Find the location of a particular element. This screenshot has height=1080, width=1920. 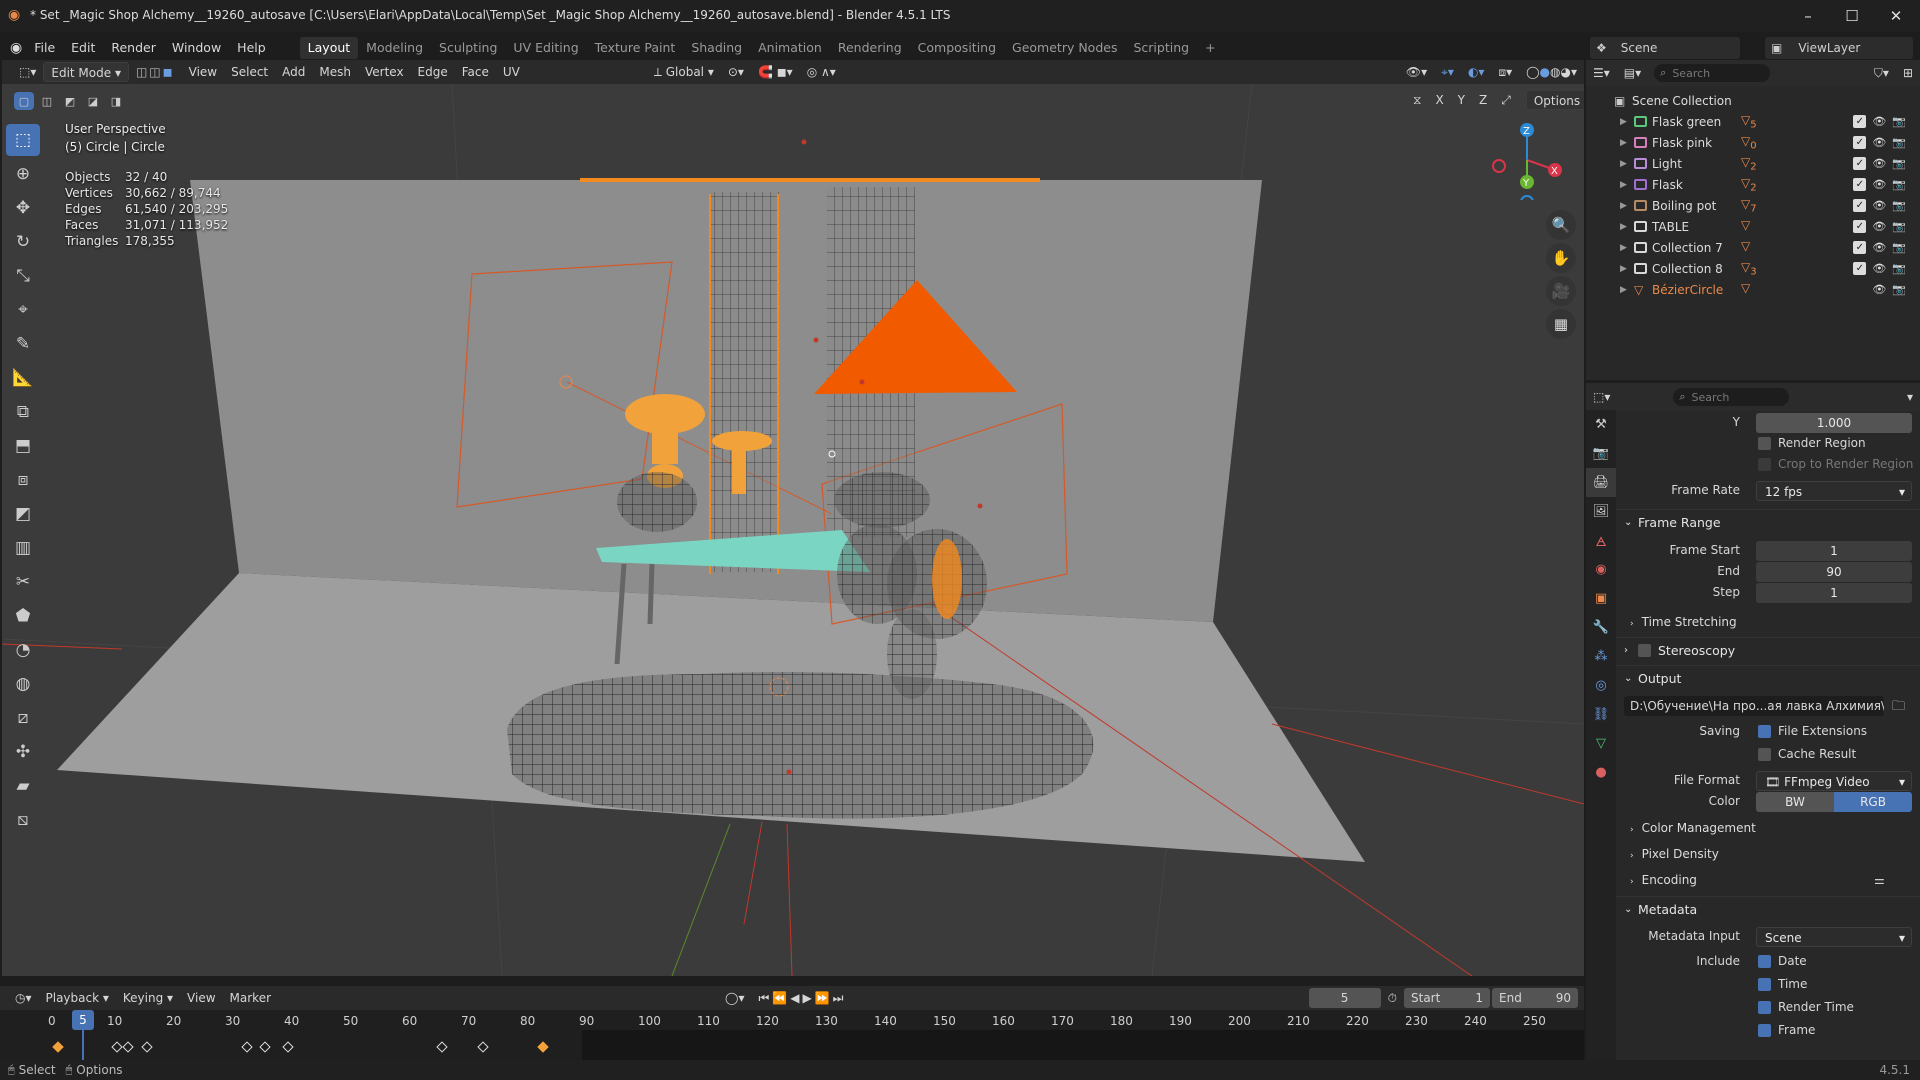

display-mode-icon: ▤▾ is located at coordinates (1632, 73).